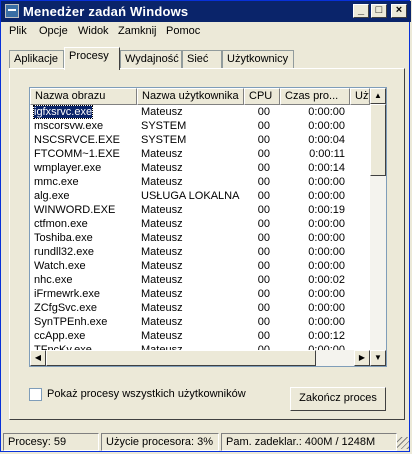  I want to click on show-all-users-checkbox, so click(35, 394).